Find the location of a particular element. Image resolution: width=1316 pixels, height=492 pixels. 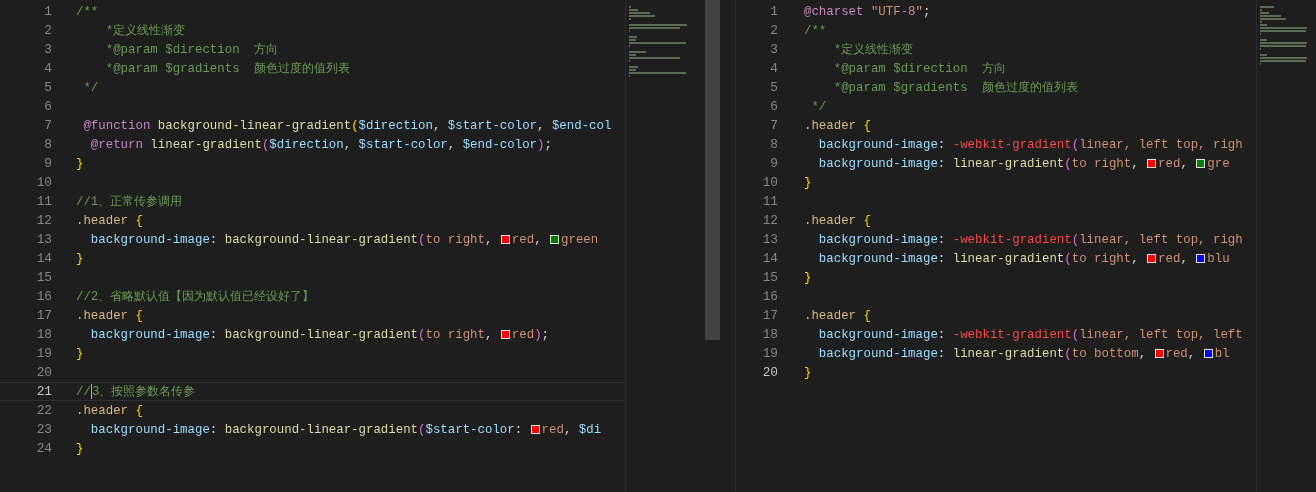

code-text: @function background-linear-gradient($direction, $start-color, $end-col is located at coordinates (347, 125).